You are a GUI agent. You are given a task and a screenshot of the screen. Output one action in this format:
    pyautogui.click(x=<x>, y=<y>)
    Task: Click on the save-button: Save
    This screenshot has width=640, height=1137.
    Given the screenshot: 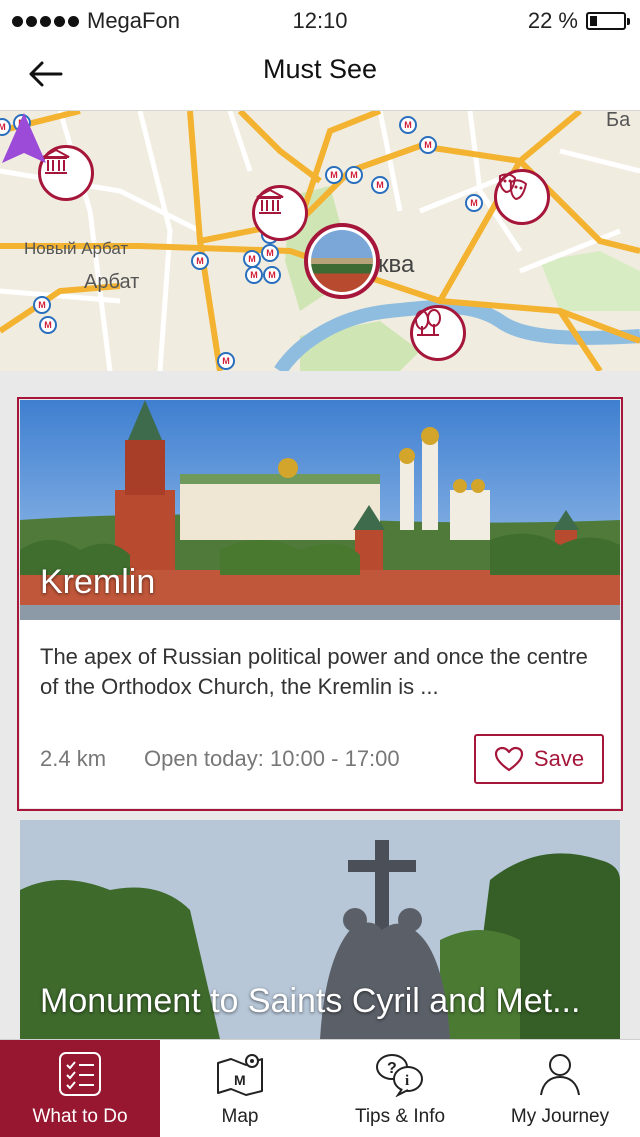 What is the action you would take?
    pyautogui.click(x=539, y=759)
    